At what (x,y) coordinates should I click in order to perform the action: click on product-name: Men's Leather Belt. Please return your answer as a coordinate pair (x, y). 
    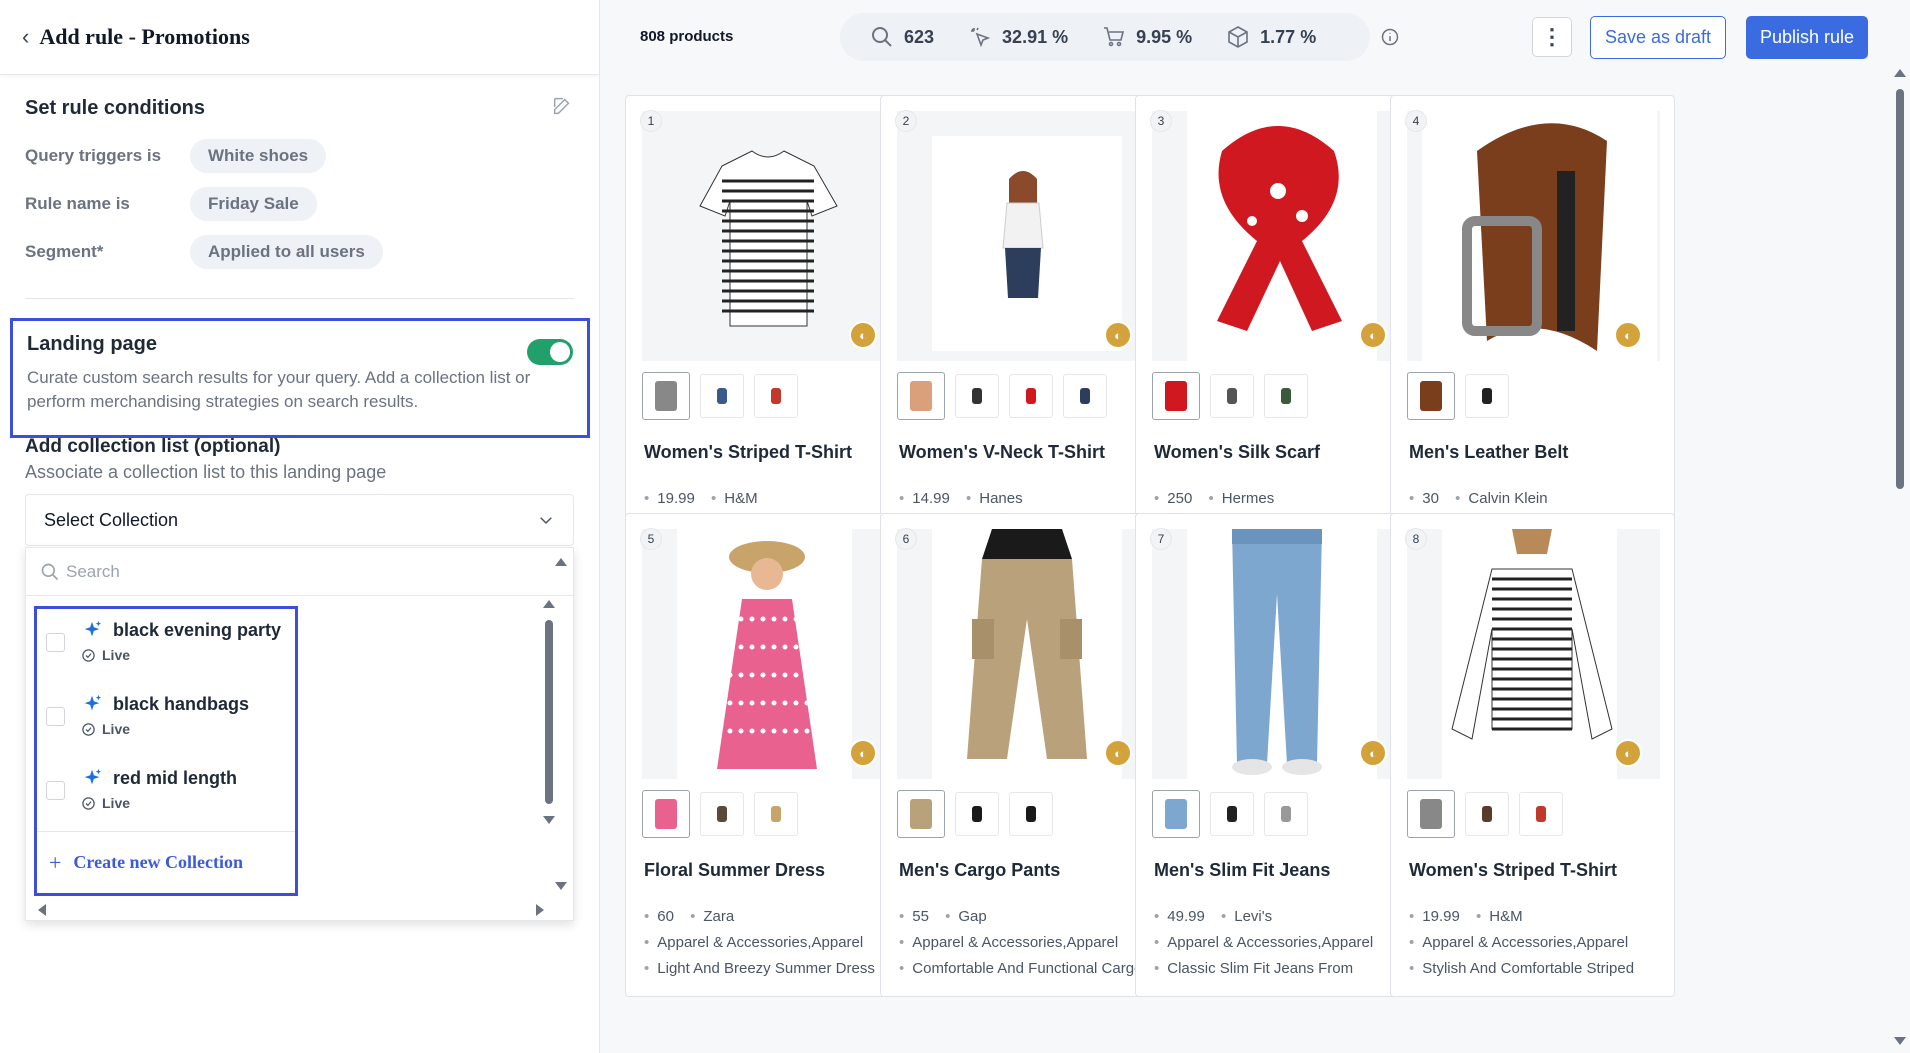
    Looking at the image, I should click on (1488, 452).